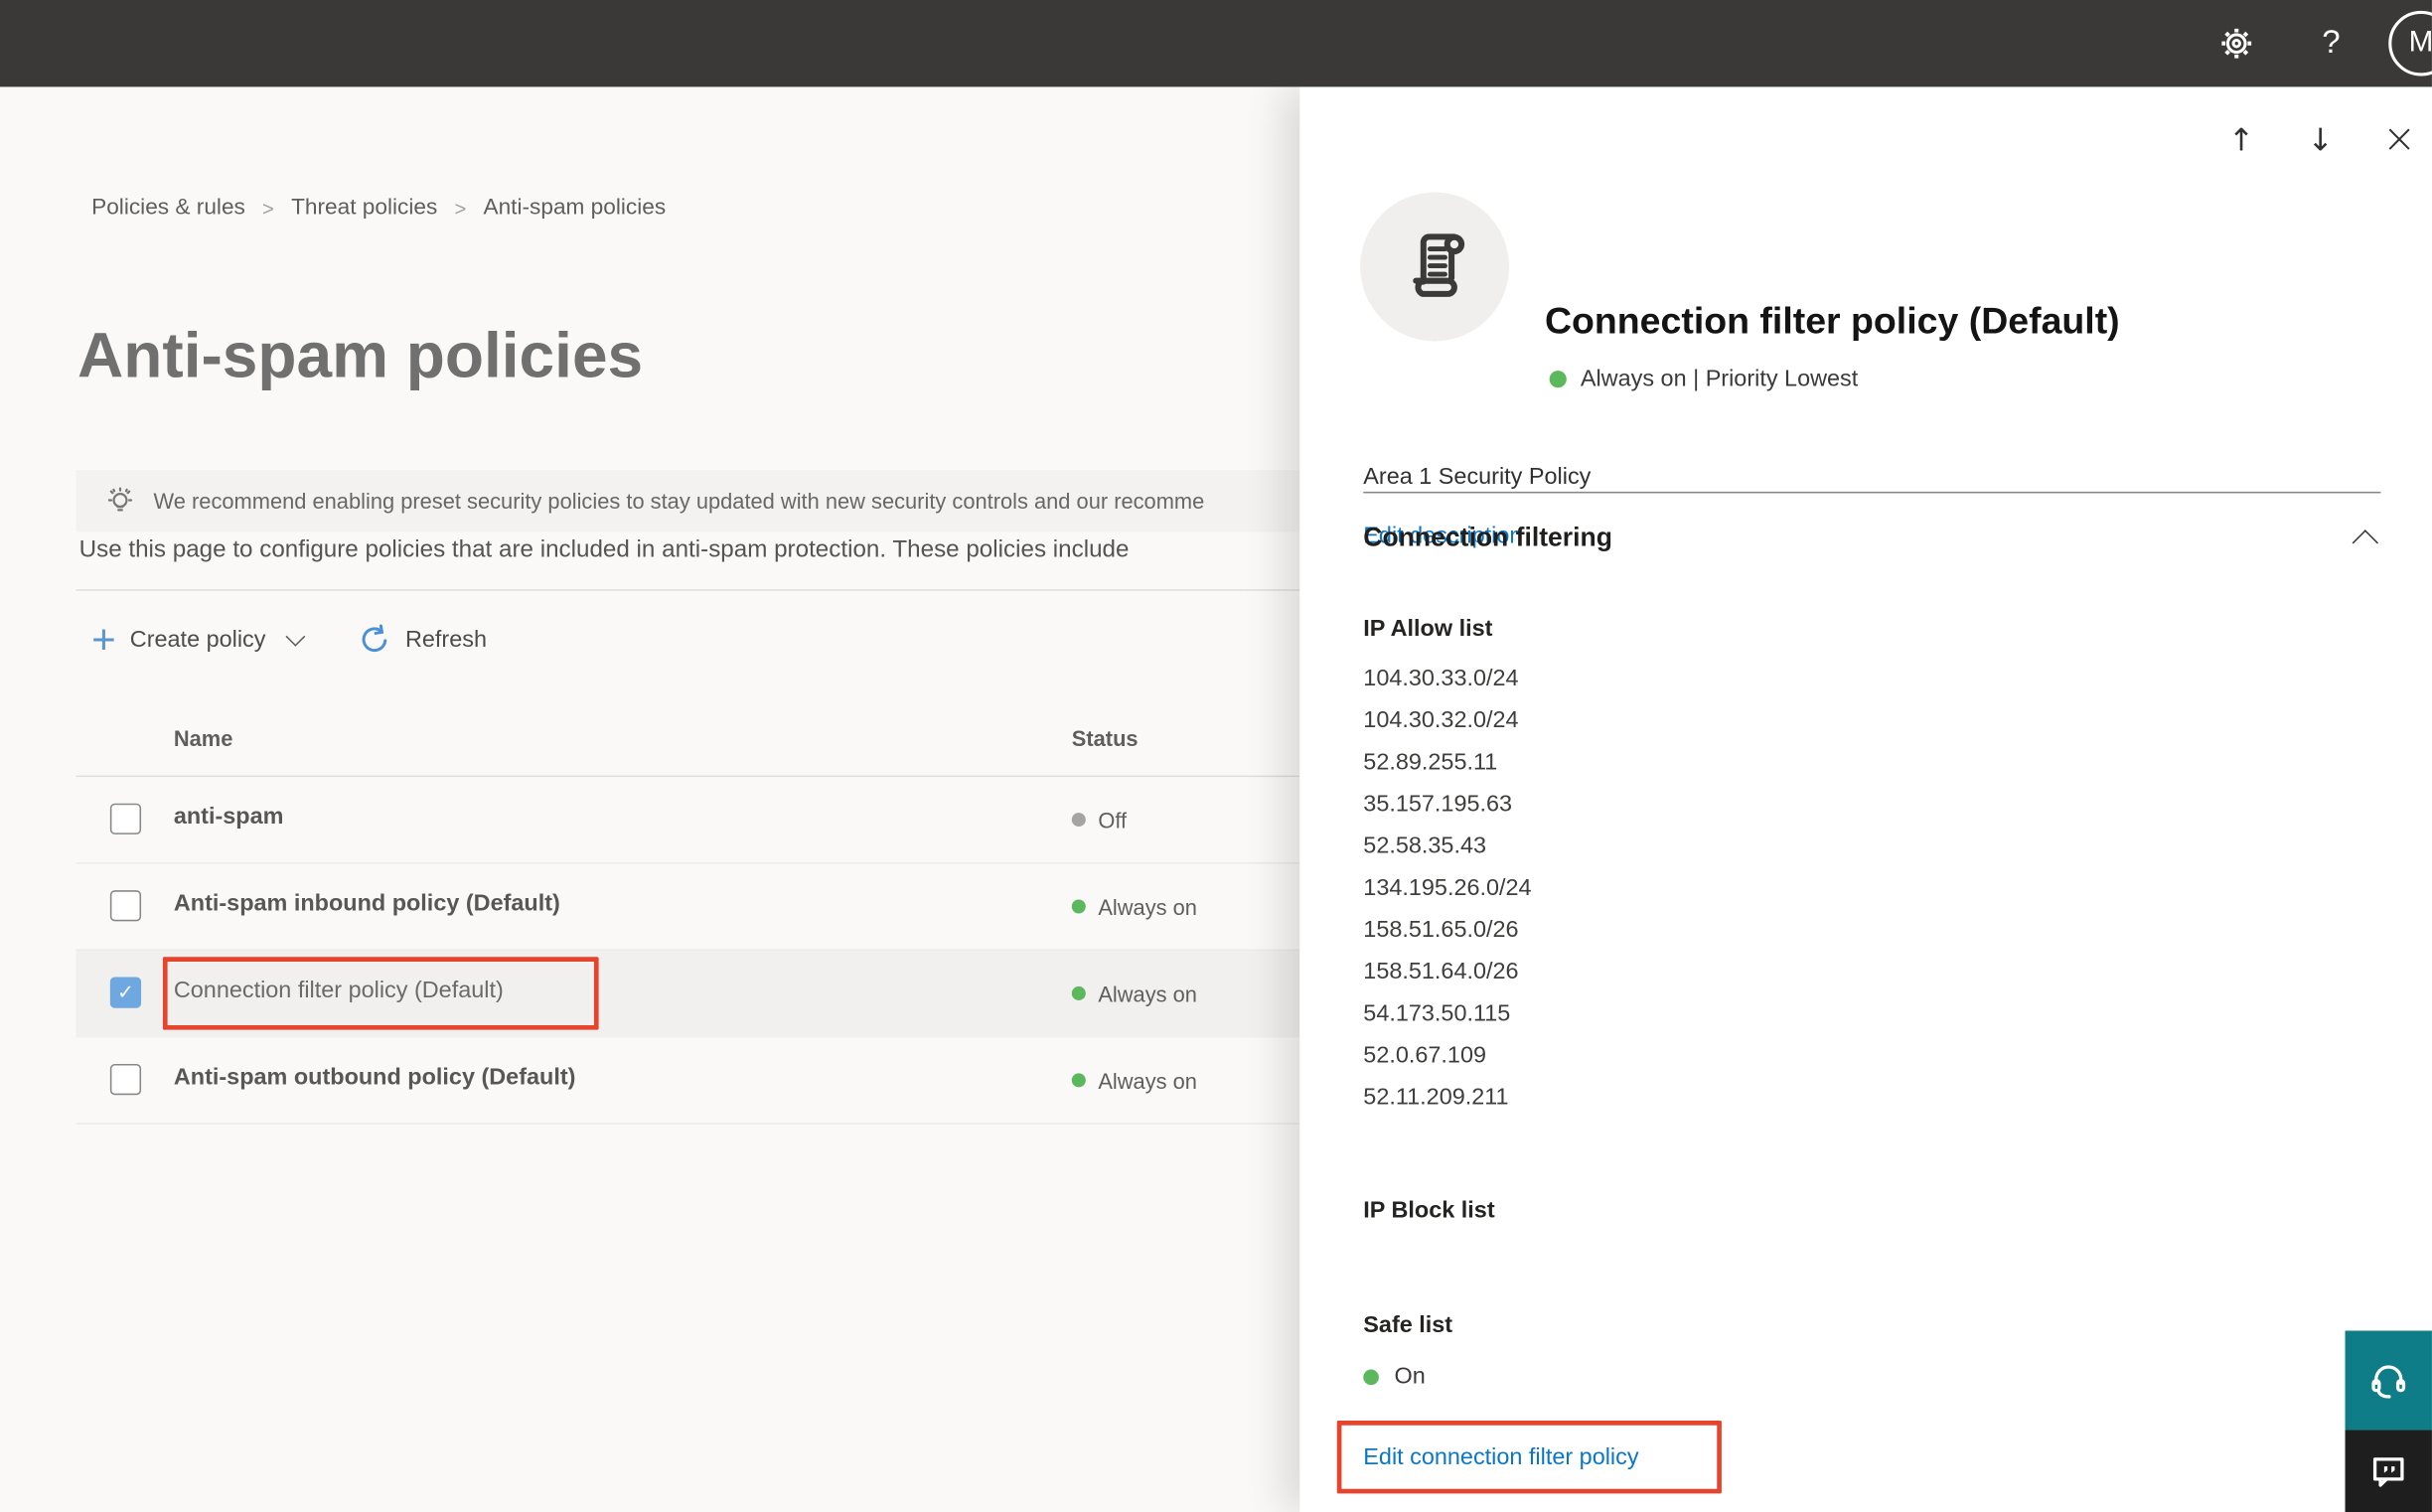 This screenshot has height=1512, width=2432. I want to click on status-dot-off, so click(1078, 820).